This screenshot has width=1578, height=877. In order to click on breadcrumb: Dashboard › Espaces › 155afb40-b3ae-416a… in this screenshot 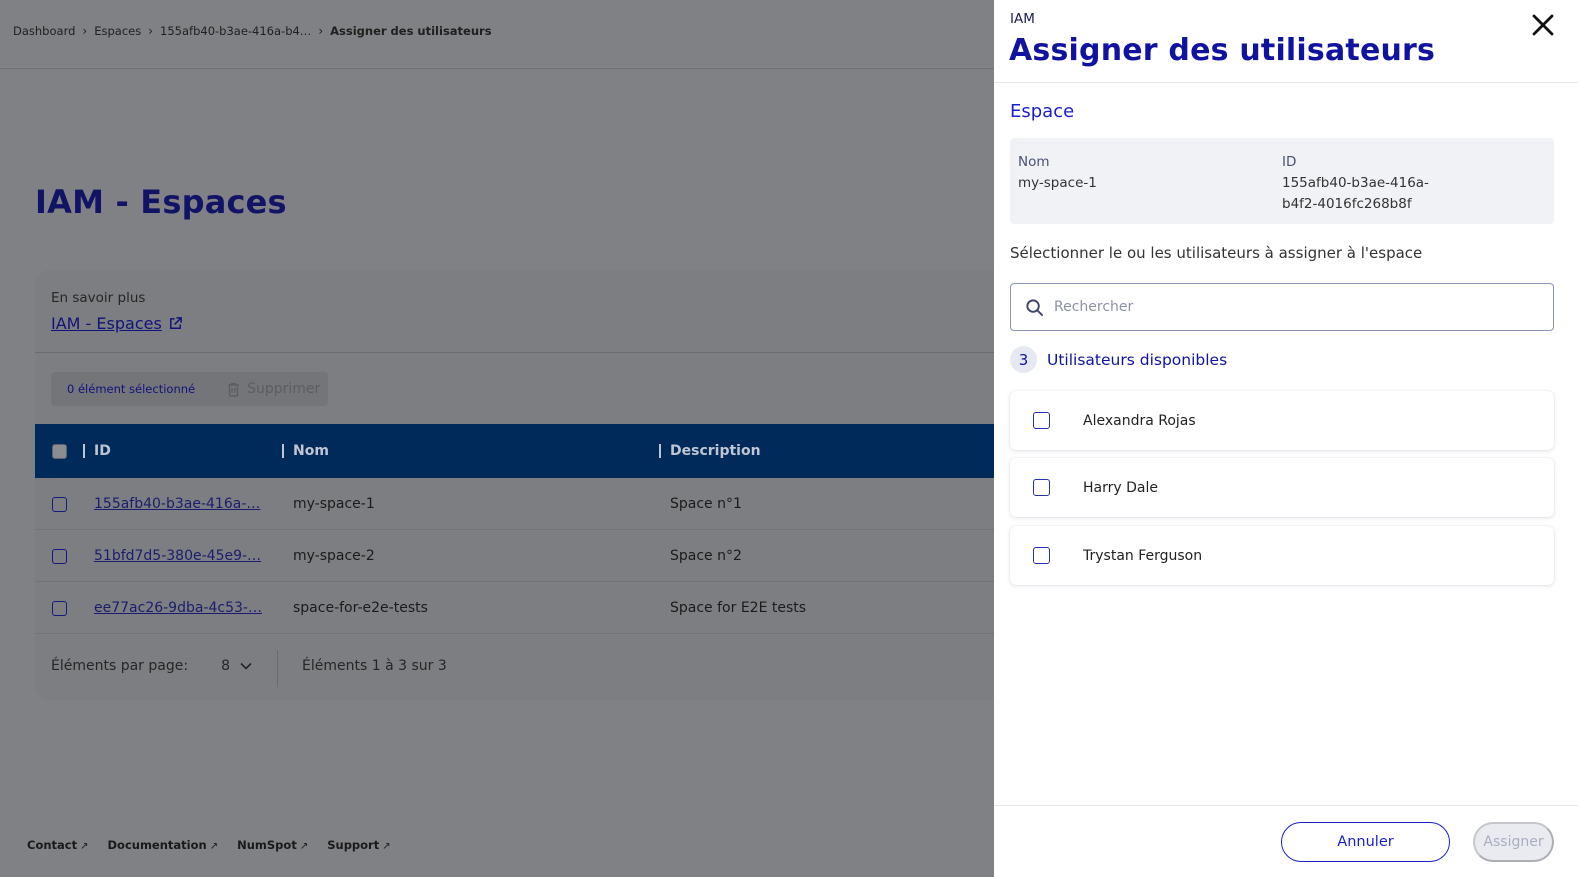, I will do `click(252, 31)`.